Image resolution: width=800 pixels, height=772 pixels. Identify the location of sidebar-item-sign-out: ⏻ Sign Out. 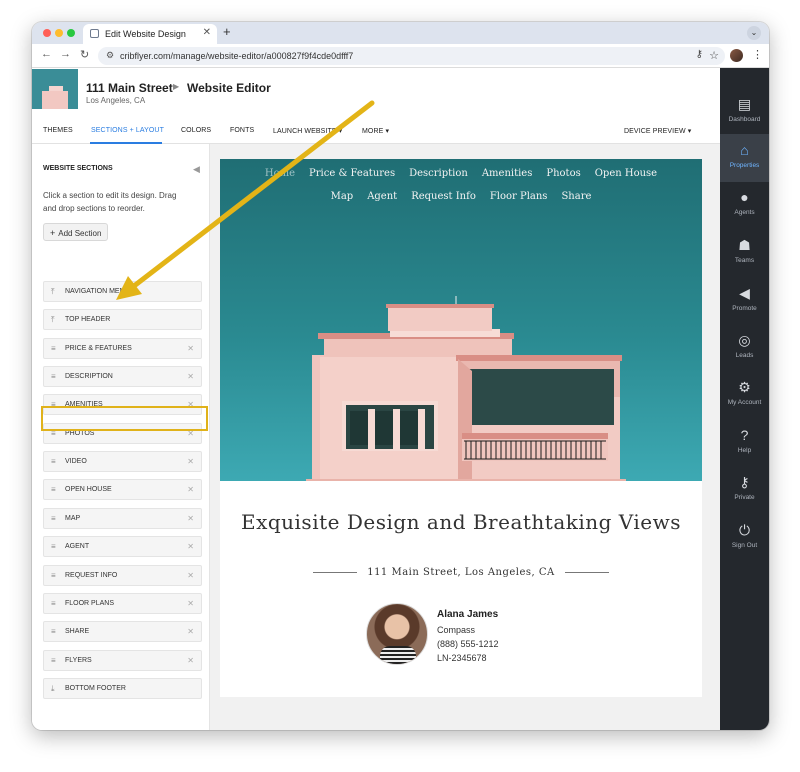
(744, 538).